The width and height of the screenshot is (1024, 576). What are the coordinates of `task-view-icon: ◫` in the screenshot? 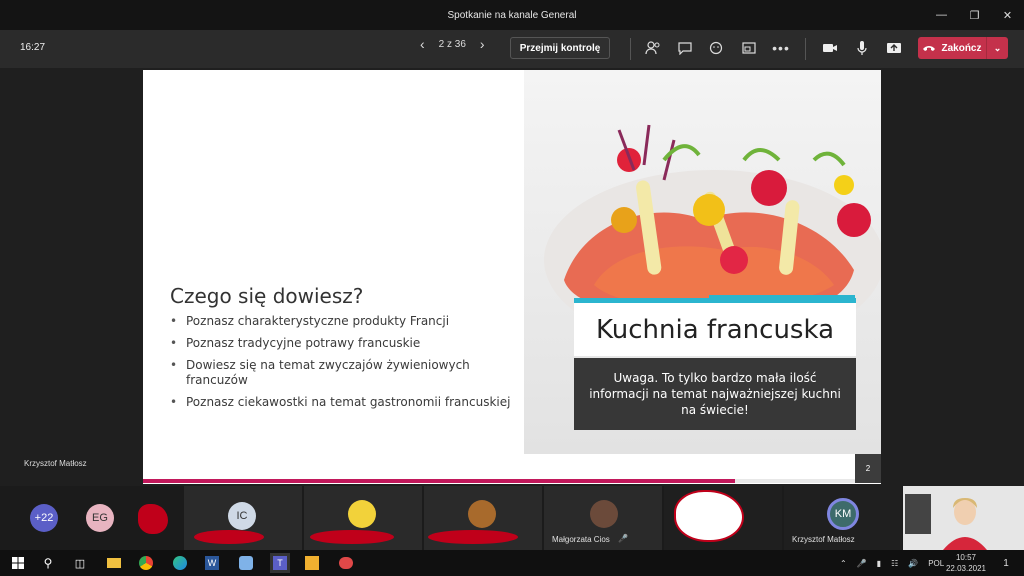 It's located at (80, 563).